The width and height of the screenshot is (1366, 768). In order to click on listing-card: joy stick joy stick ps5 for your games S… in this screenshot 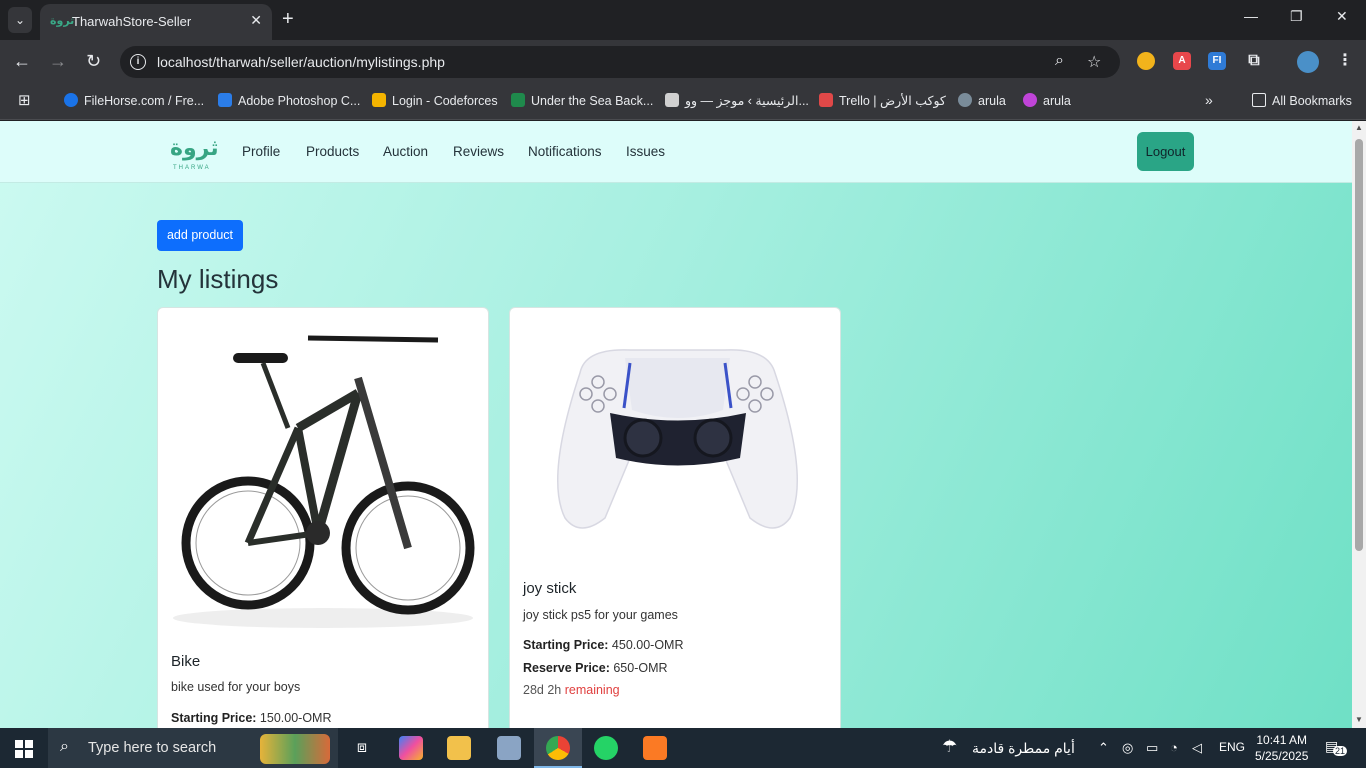, I will do `click(675, 517)`.